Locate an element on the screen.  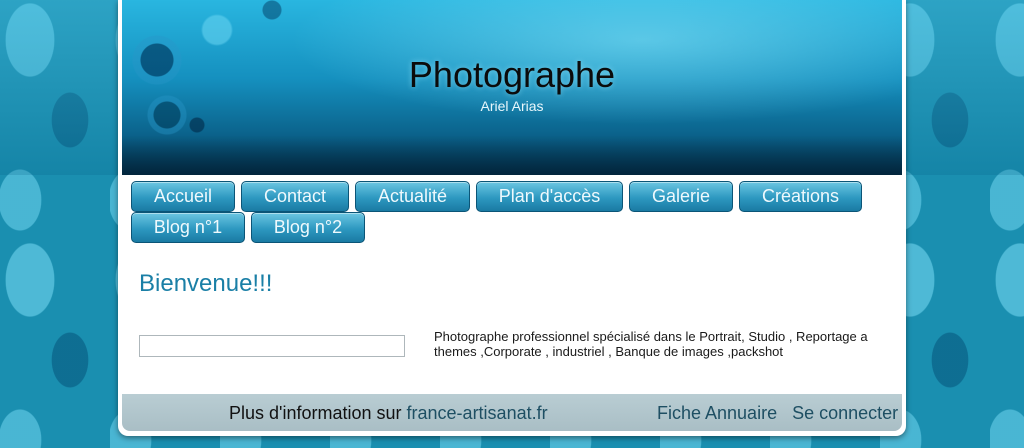
se-connecter-link: Se connecter is located at coordinates (845, 413).